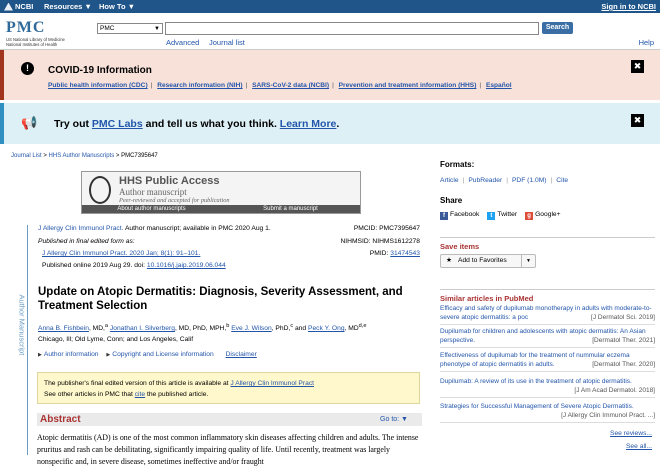  What do you see at coordinates (547, 296) in the screenshot?
I see `similar-articles-heading: Similar articles in PubMed` at bounding box center [547, 296].